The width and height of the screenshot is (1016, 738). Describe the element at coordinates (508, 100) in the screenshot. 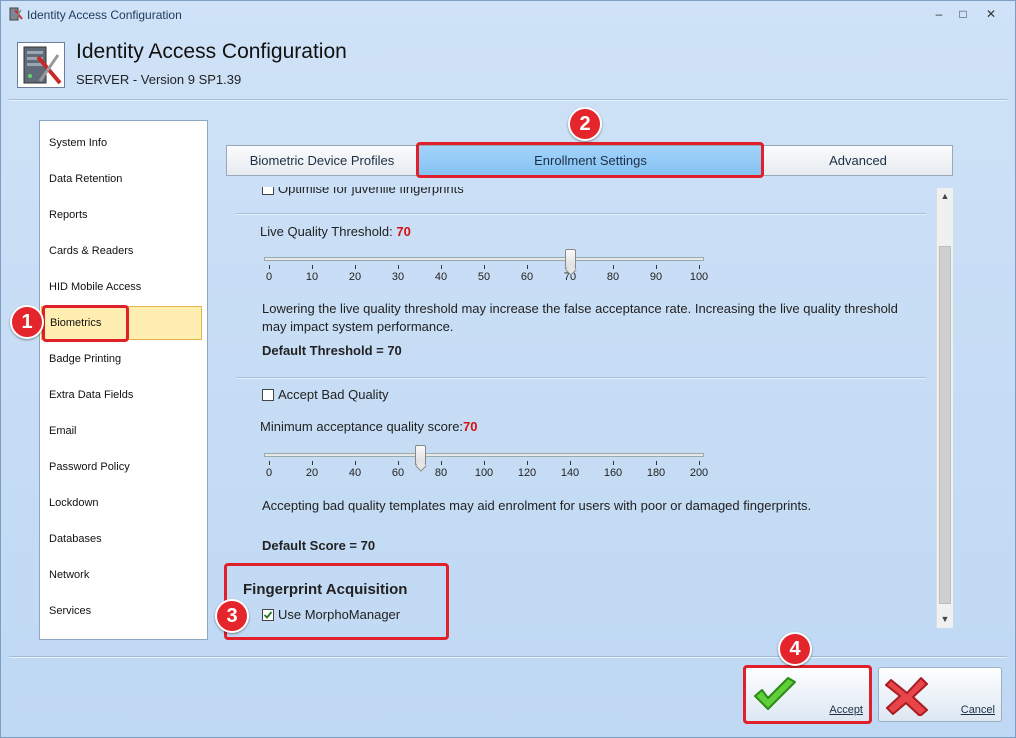

I see `header-divider` at that location.